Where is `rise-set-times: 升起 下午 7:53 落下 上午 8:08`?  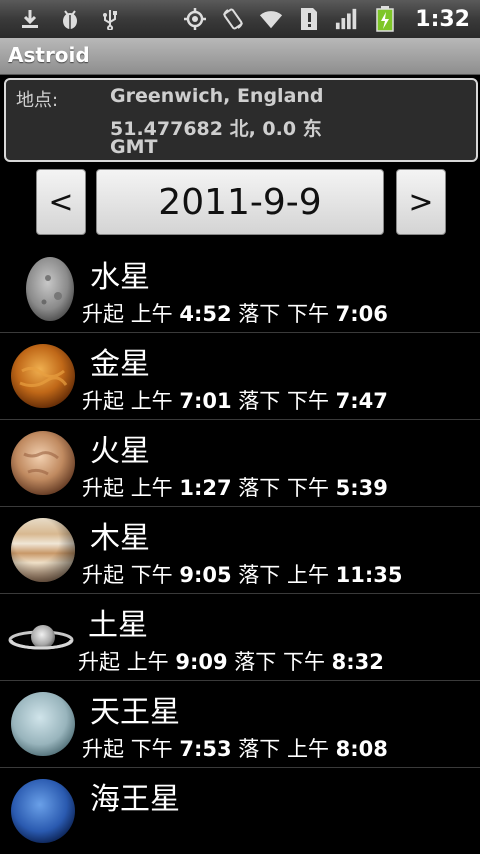 rise-set-times: 升起 下午 7:53 落下 上午 8:08 is located at coordinates (235, 749).